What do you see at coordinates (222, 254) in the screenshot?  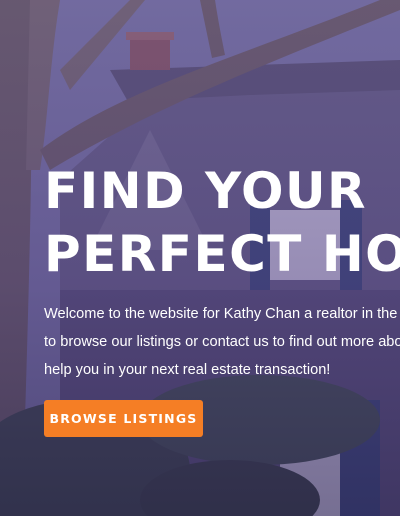 I see `headline-line-2: PERFECT HOME` at bounding box center [222, 254].